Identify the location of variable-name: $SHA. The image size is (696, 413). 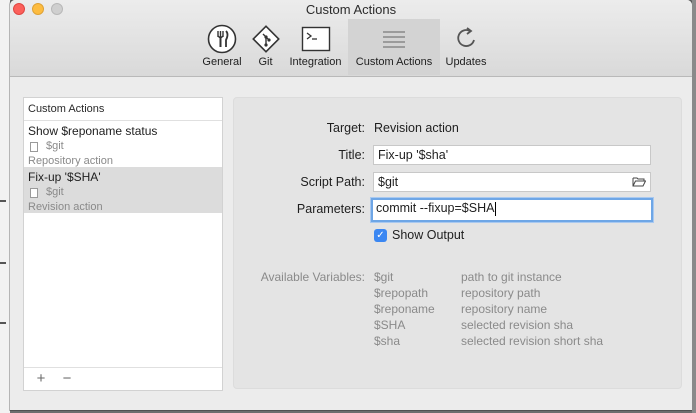
(390, 325).